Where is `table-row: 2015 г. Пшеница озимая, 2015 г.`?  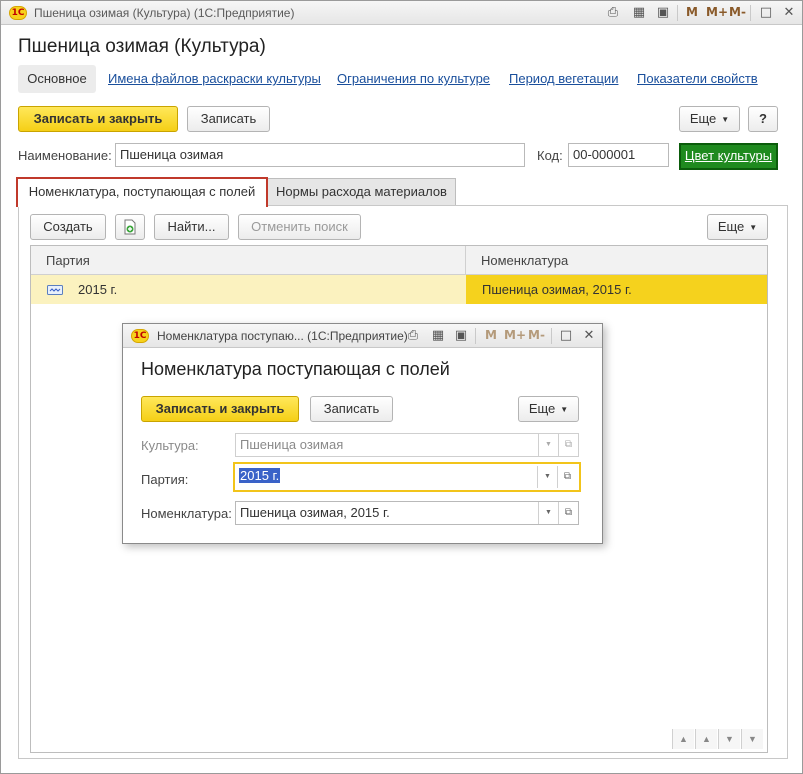
table-row: 2015 г. Пшеница озимая, 2015 г. is located at coordinates (399, 289).